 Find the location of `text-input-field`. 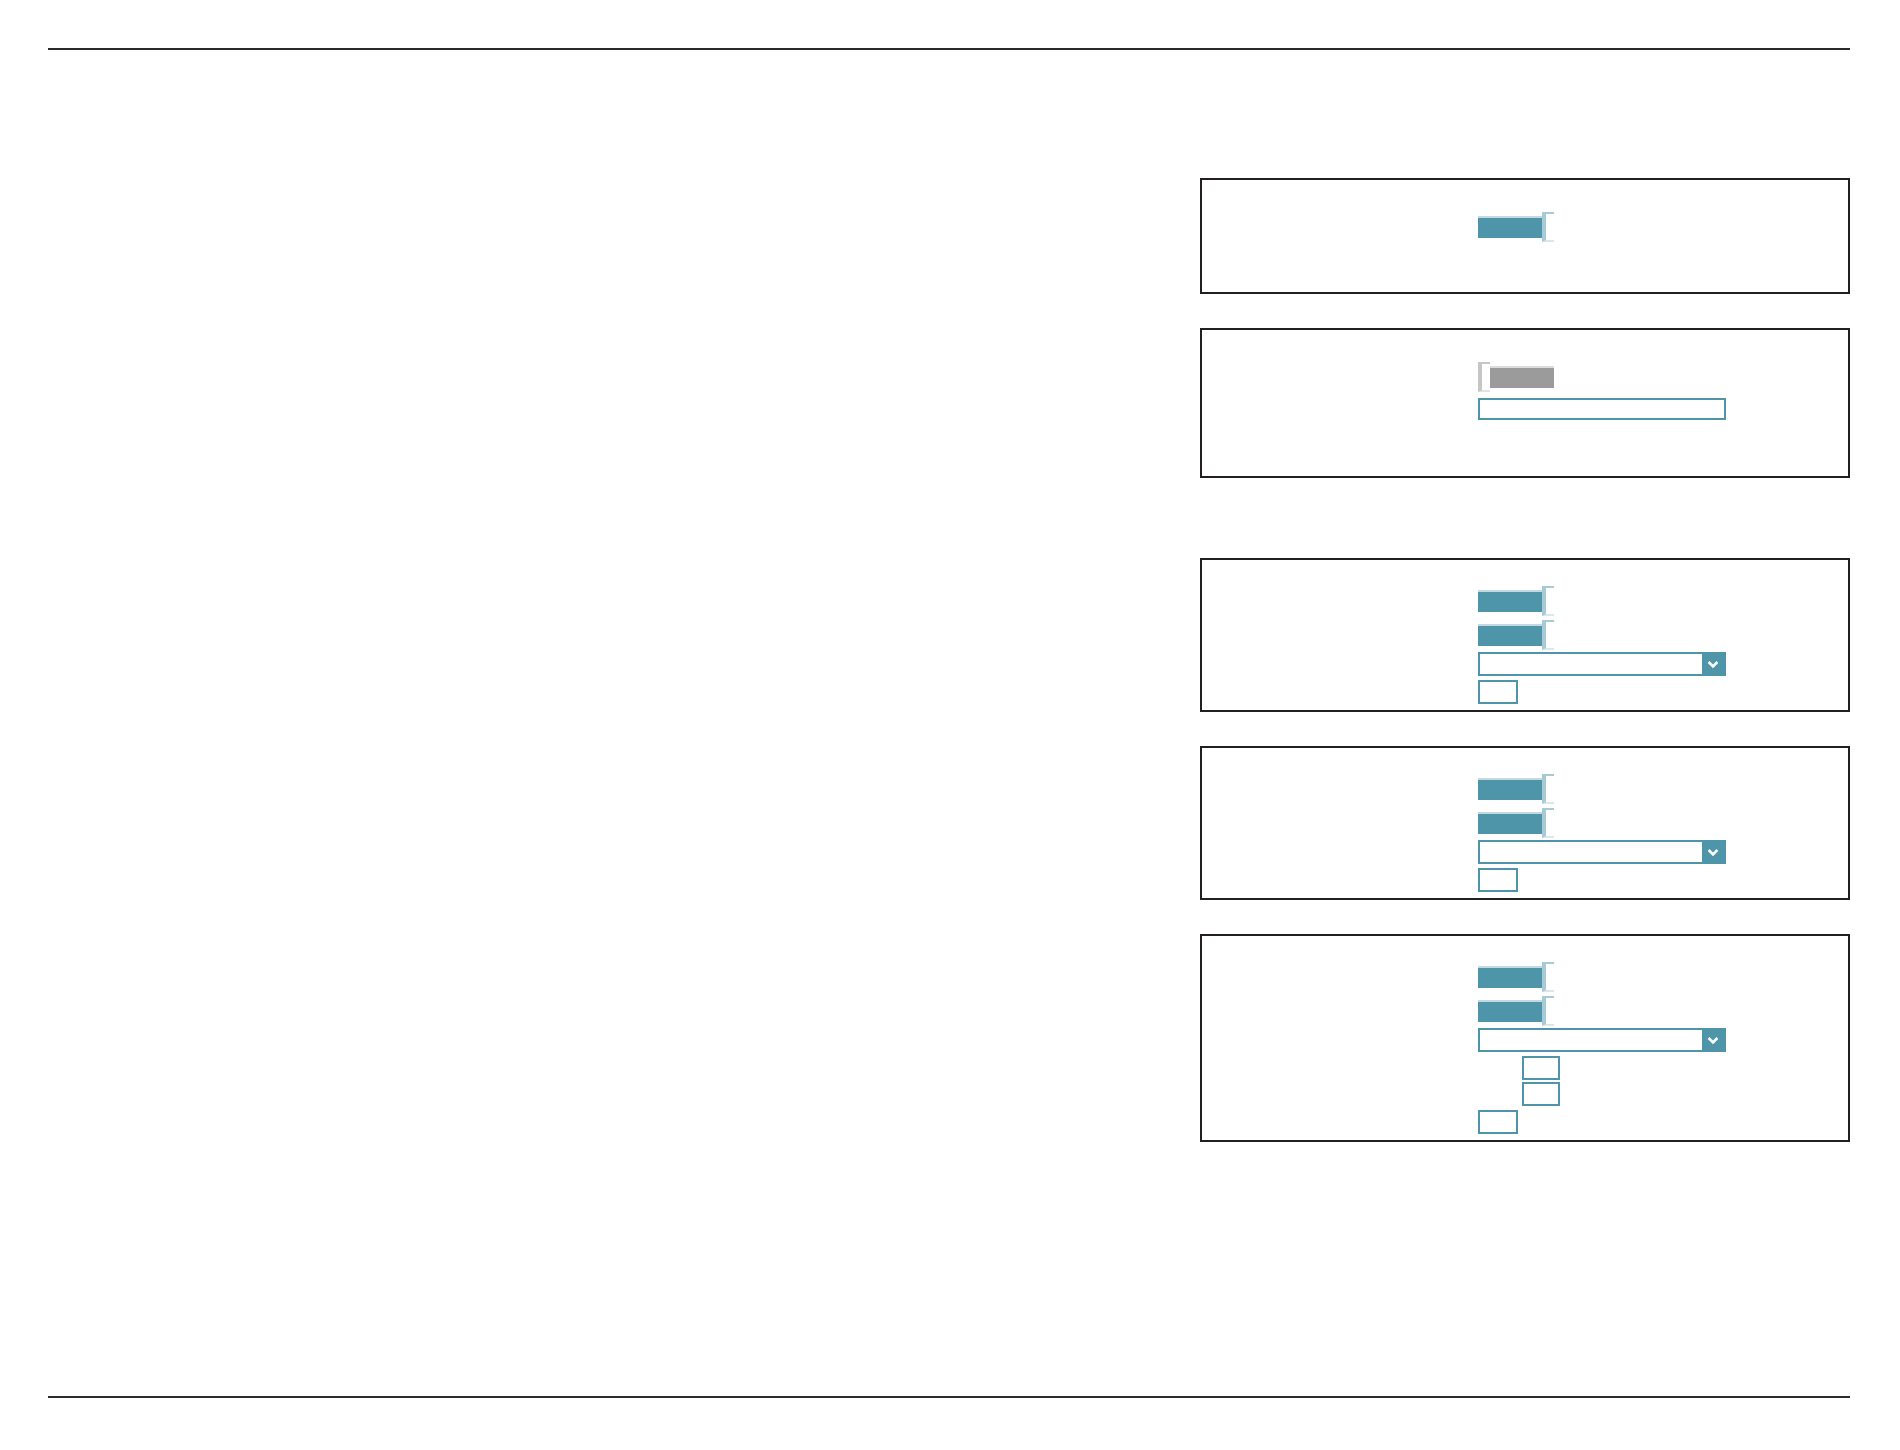

text-input-field is located at coordinates (1602, 409).